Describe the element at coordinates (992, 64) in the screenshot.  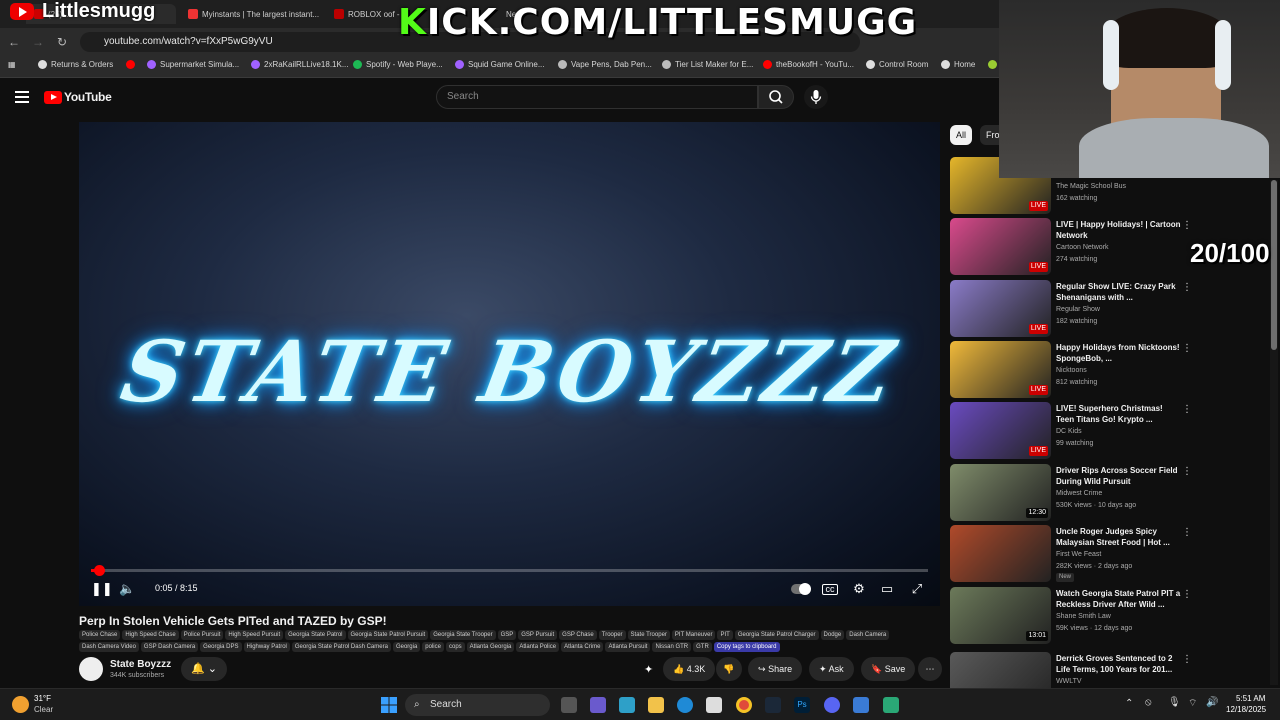
I see `bookmark-extension` at that location.